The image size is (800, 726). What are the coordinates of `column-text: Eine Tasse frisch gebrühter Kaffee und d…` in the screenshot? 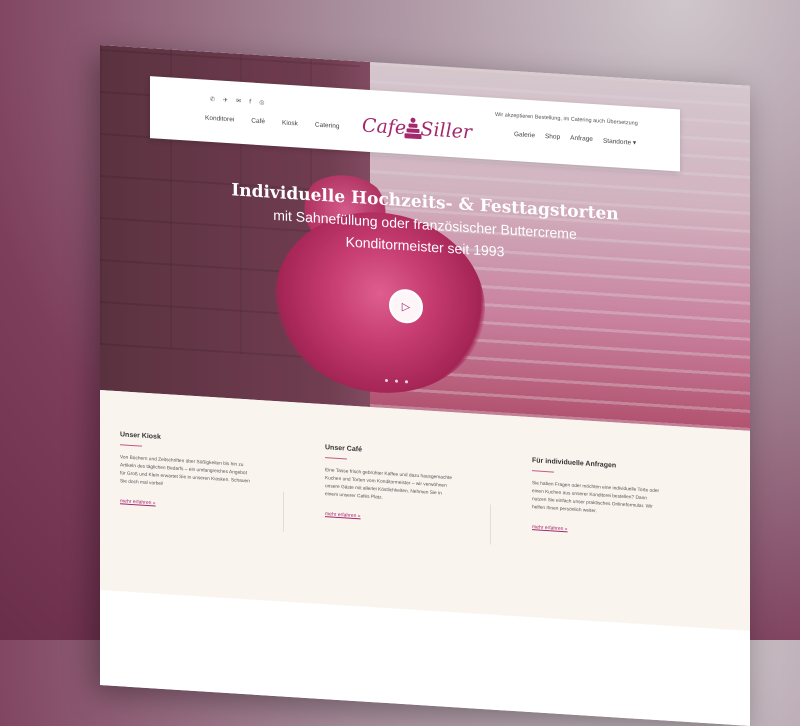 It's located at (389, 484).